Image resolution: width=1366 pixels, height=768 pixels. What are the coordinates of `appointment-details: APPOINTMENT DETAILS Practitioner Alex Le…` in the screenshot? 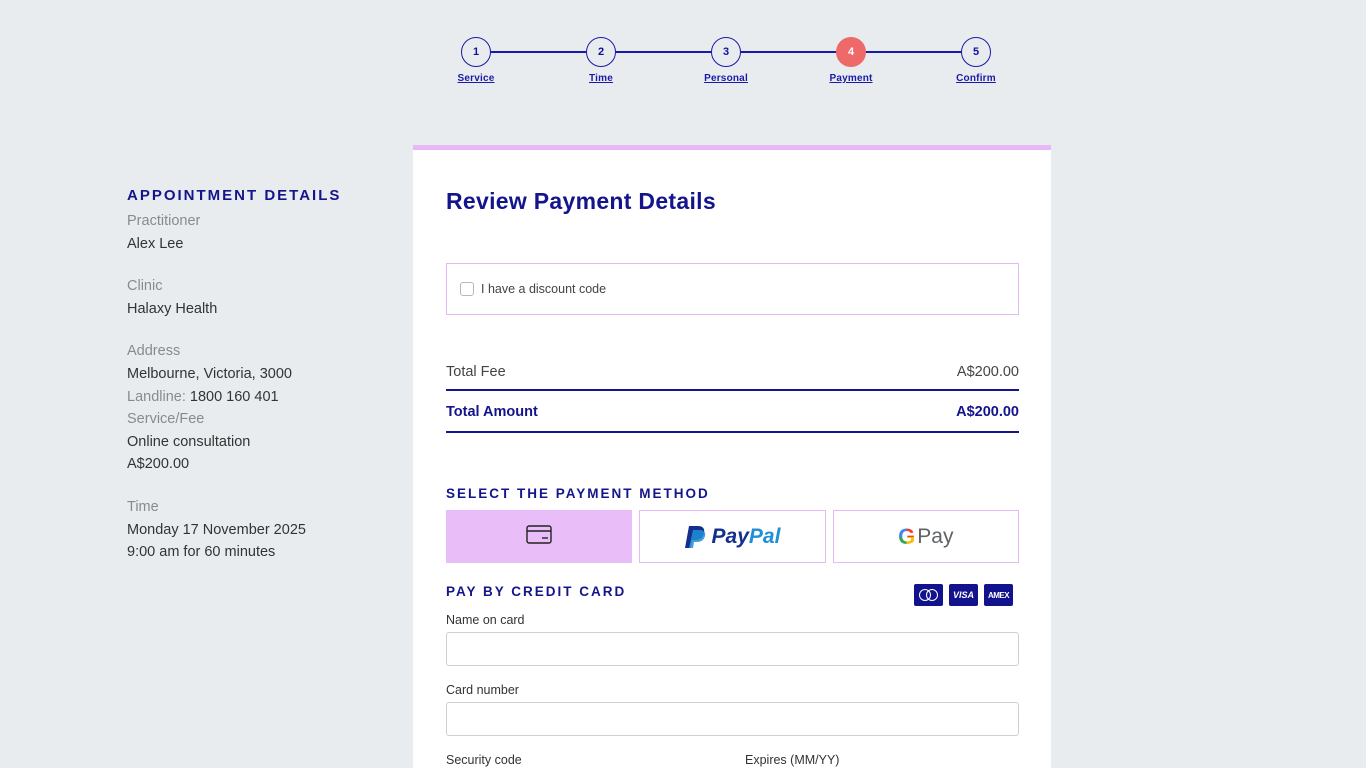 It's located at (257, 375).